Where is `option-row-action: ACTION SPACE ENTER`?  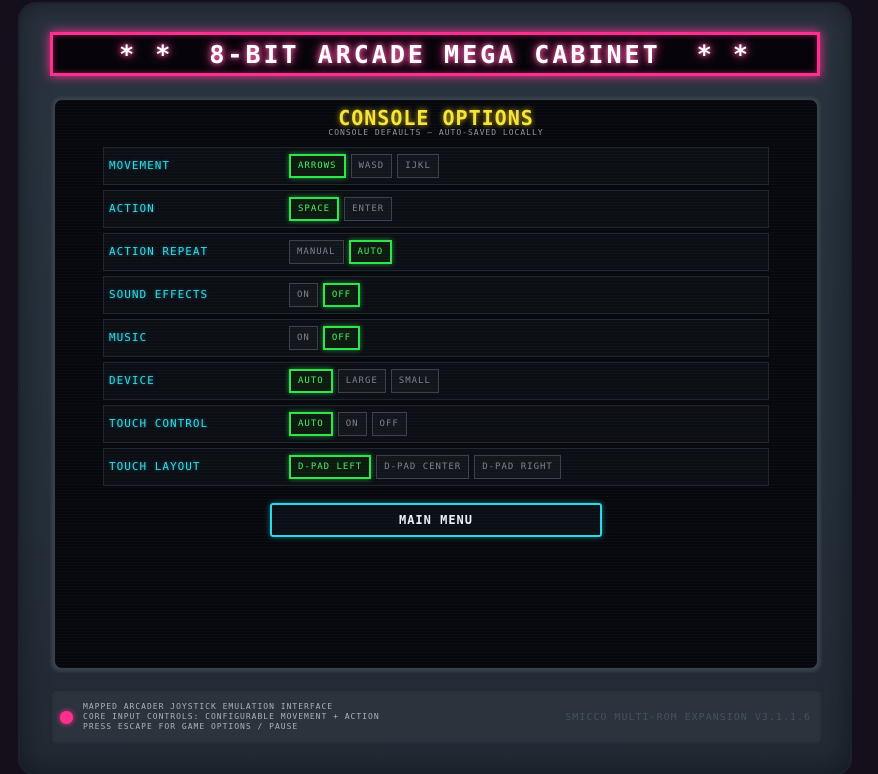 option-row-action: ACTION SPACE ENTER is located at coordinates (436, 209).